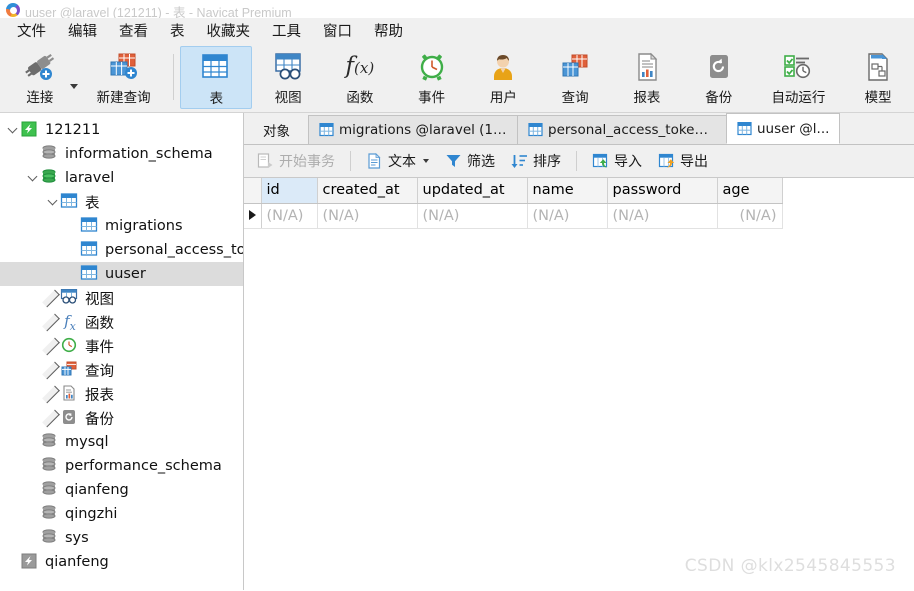  I want to click on grid-column-header: updated_at, so click(472, 191).